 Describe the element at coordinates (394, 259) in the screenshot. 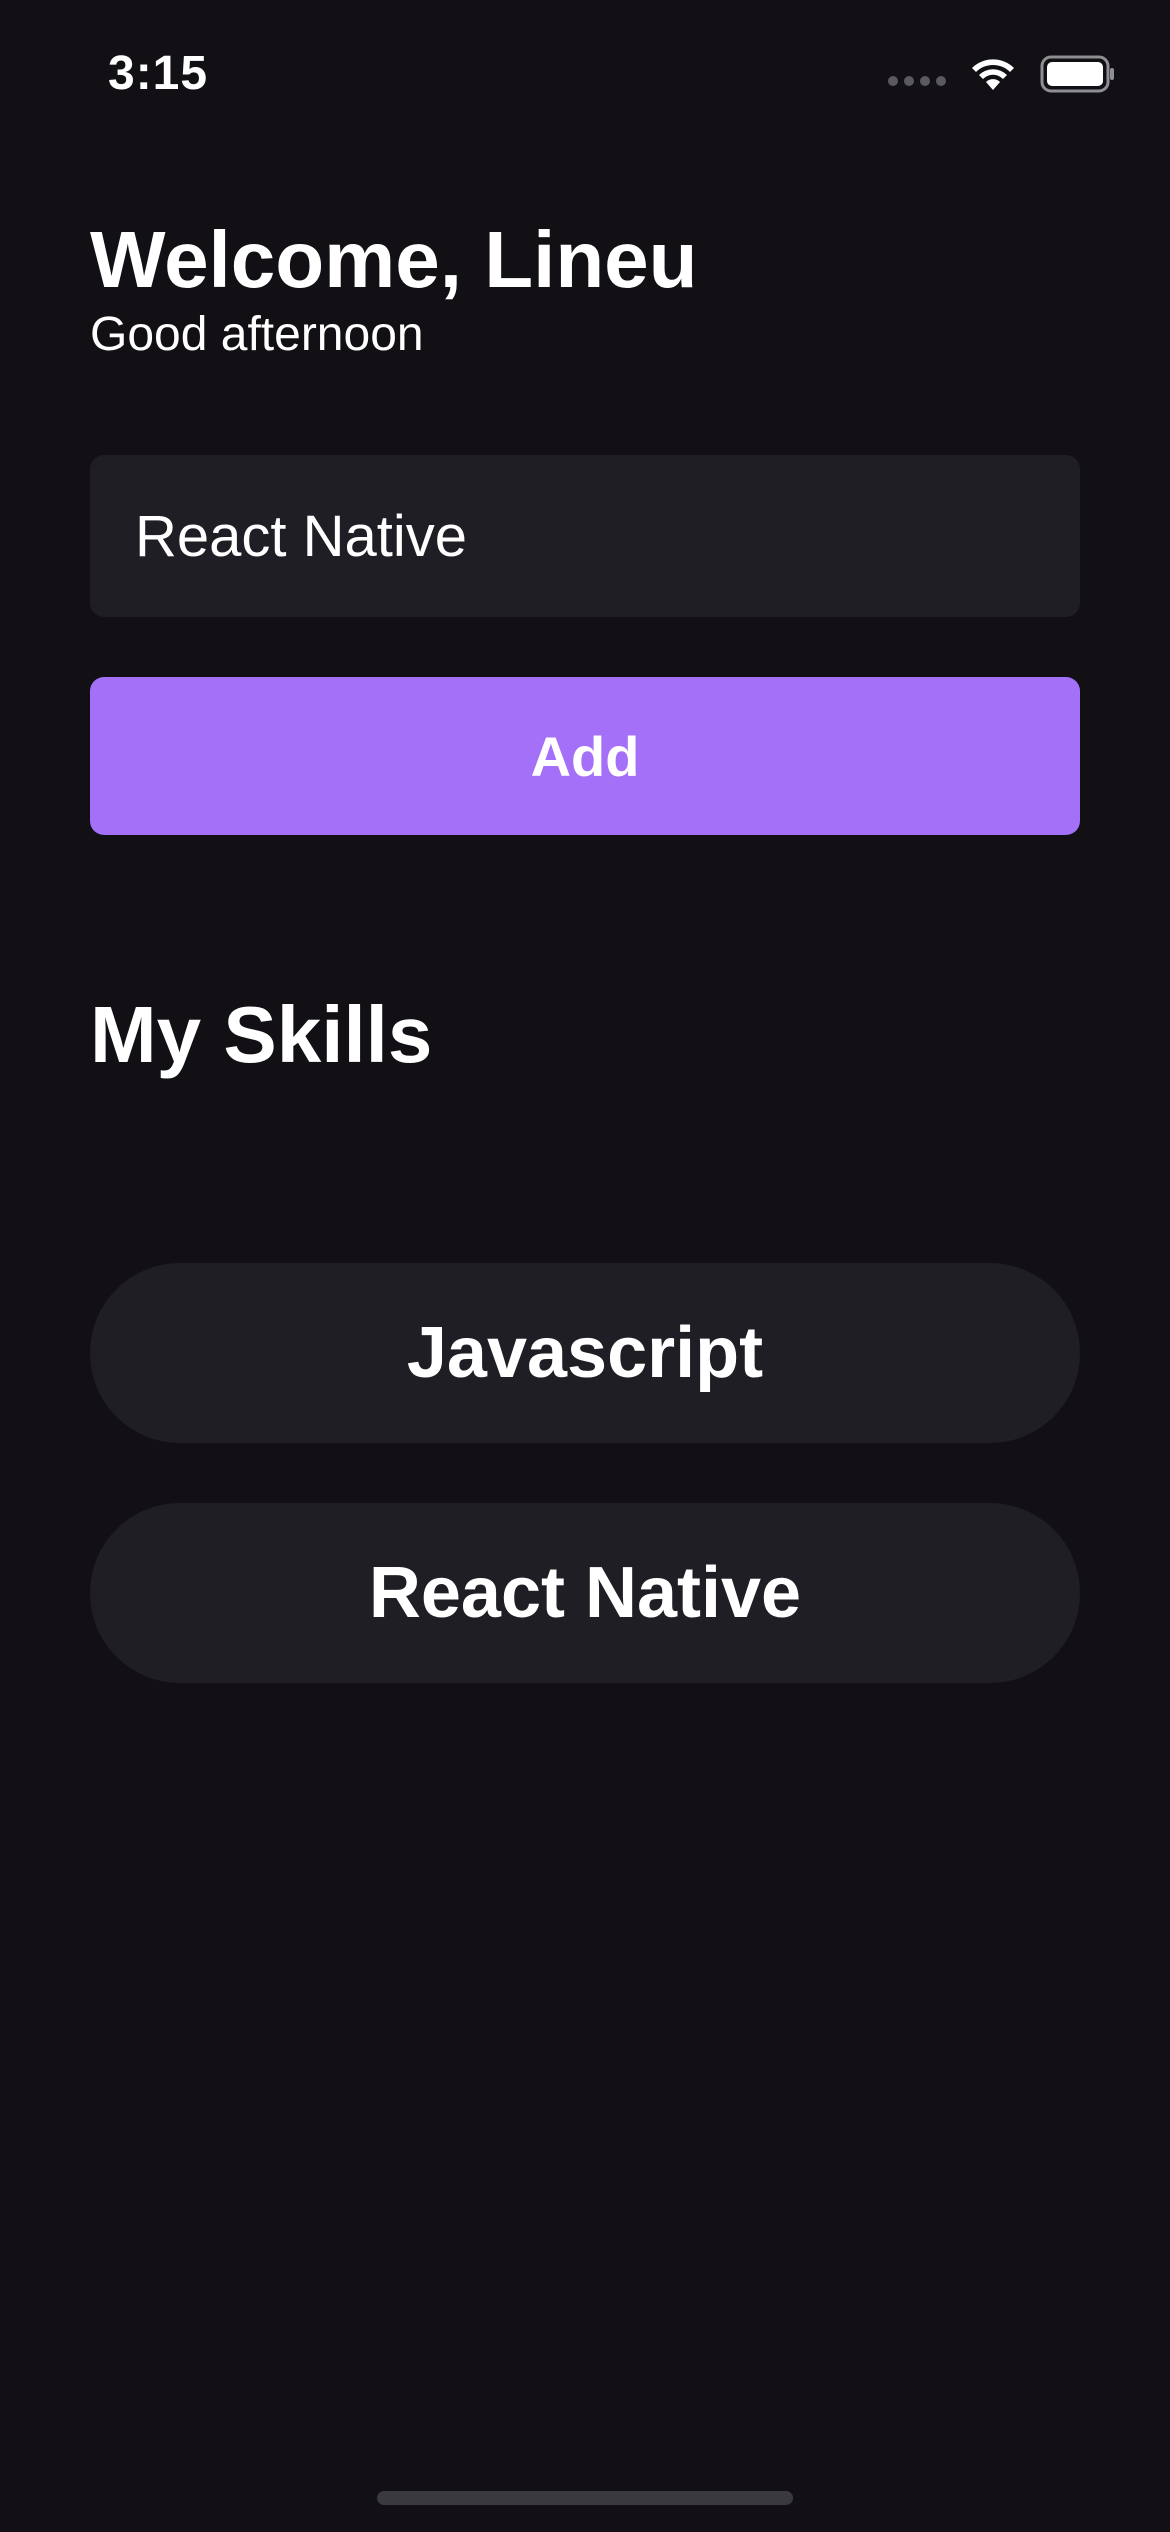

I see `welcome-title: Welcome, Lineu` at that location.